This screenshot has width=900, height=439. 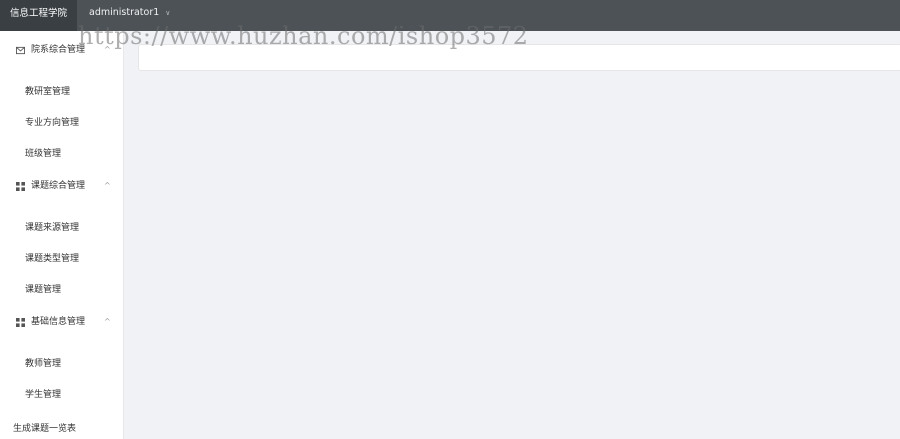 What do you see at coordinates (20, 50) in the screenshot?
I see `mail-icon` at bounding box center [20, 50].